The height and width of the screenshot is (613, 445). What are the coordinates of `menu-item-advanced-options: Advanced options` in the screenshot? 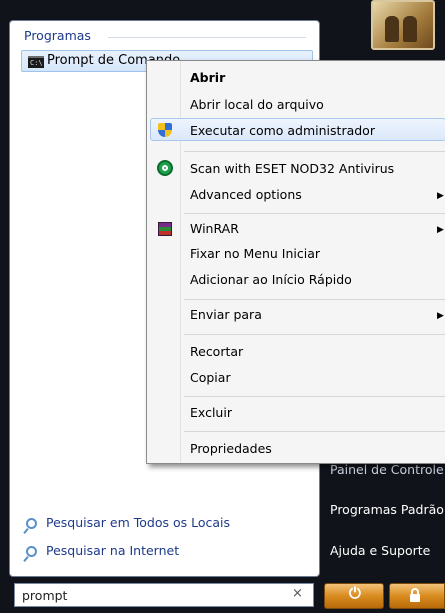 It's located at (246, 194).